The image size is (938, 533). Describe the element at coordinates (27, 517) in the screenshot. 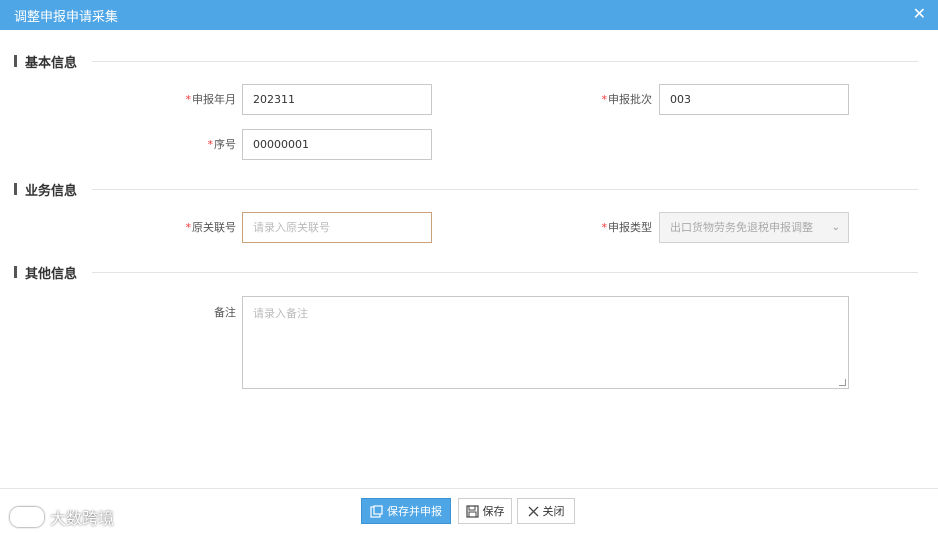

I see `watermark-logo-icon` at that location.